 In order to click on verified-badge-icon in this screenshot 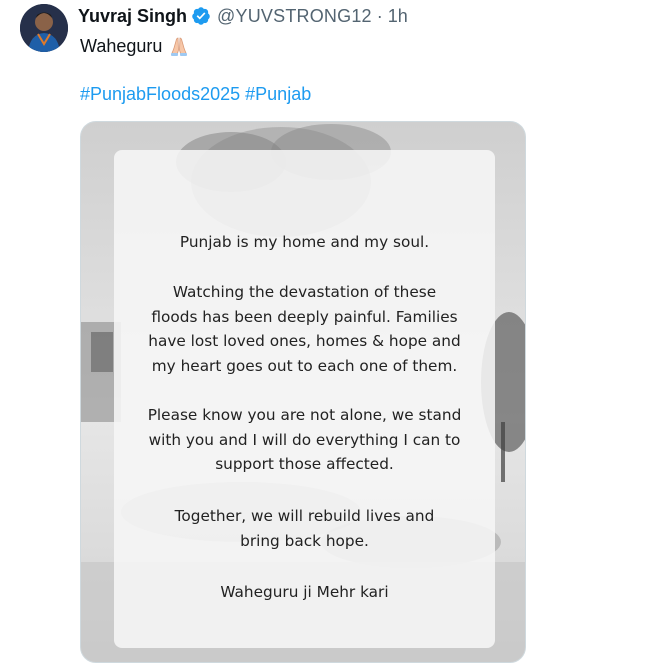, I will do `click(201, 16)`.